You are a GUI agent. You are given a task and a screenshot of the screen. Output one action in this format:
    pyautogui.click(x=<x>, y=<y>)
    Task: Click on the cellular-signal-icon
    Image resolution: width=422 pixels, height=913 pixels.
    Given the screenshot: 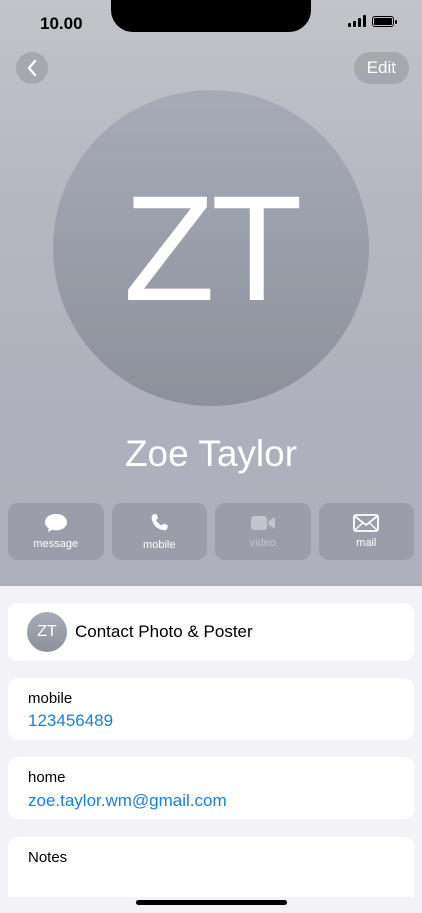 What is the action you would take?
    pyautogui.click(x=357, y=21)
    